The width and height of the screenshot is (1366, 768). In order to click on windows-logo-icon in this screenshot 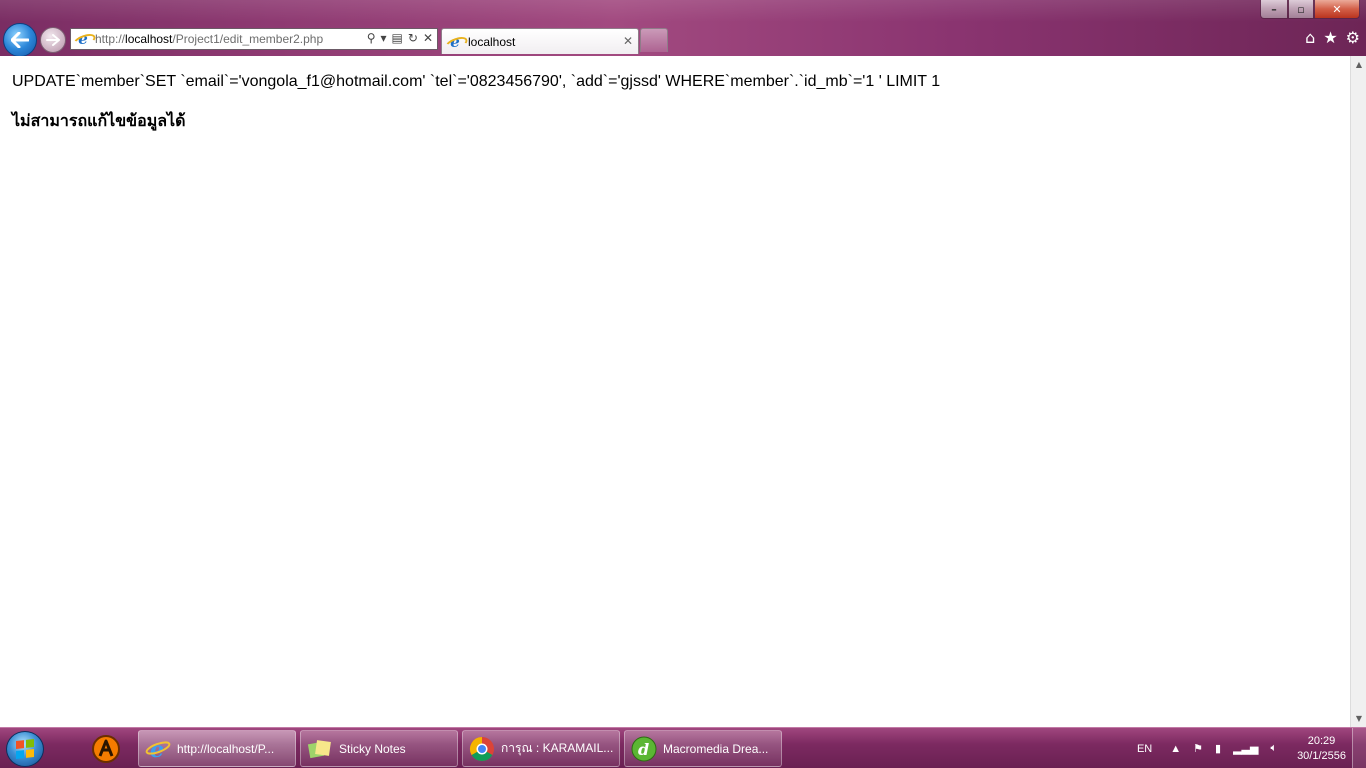, I will do `click(25, 749)`.